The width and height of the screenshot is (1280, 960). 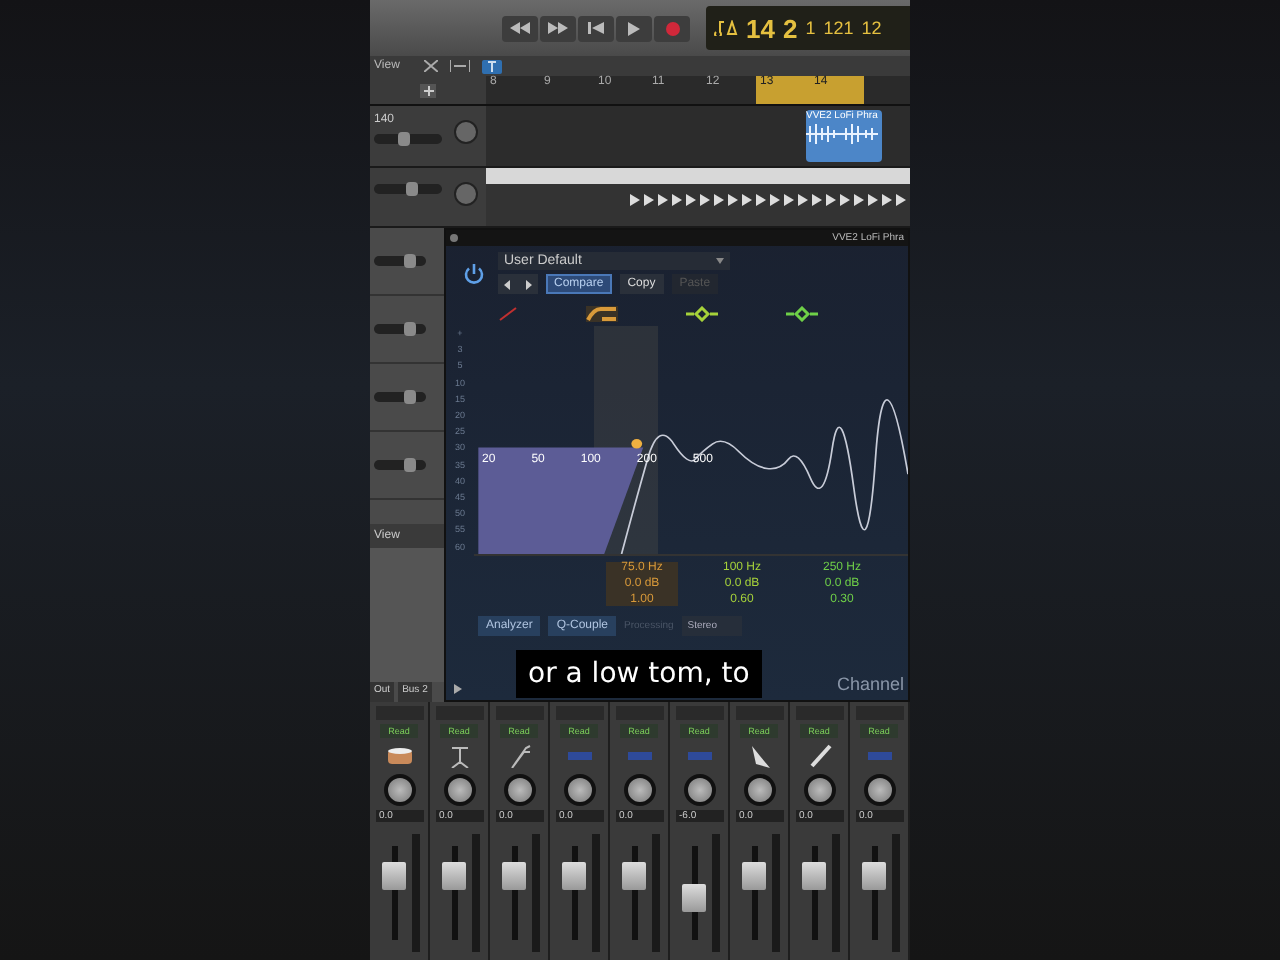 What do you see at coordinates (637, 444) in the screenshot?
I see `band-handle-icon` at bounding box center [637, 444].